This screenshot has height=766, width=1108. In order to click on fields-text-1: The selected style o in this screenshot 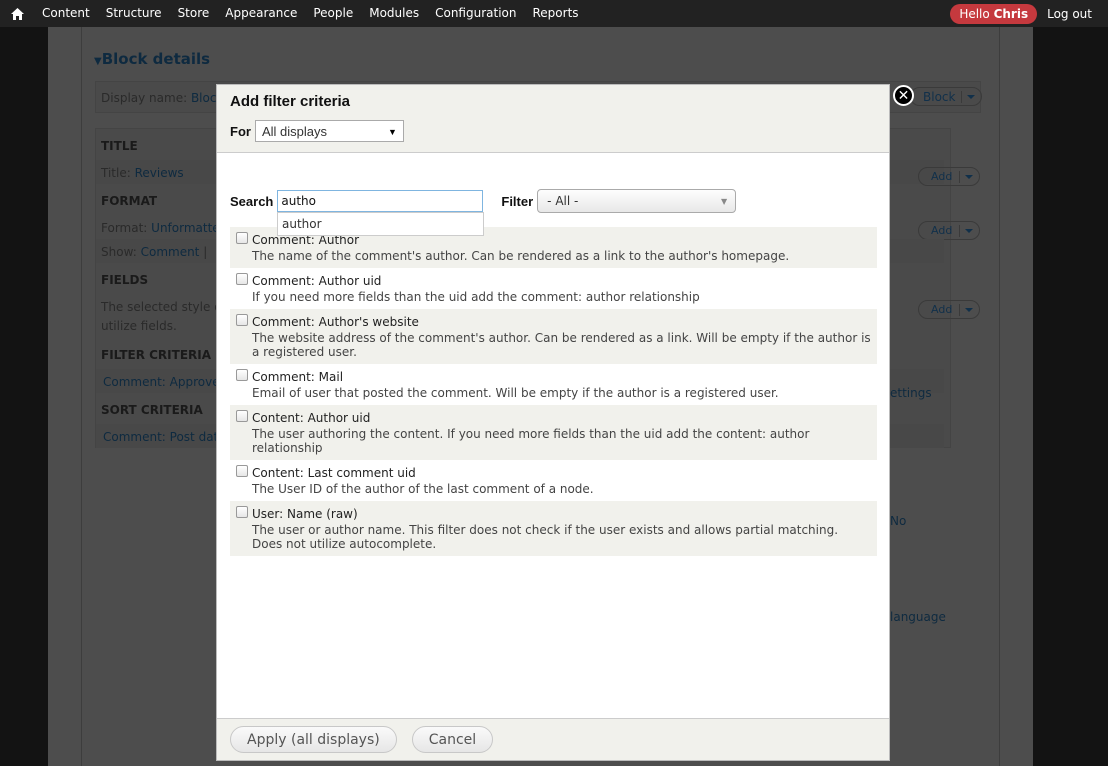, I will do `click(161, 307)`.